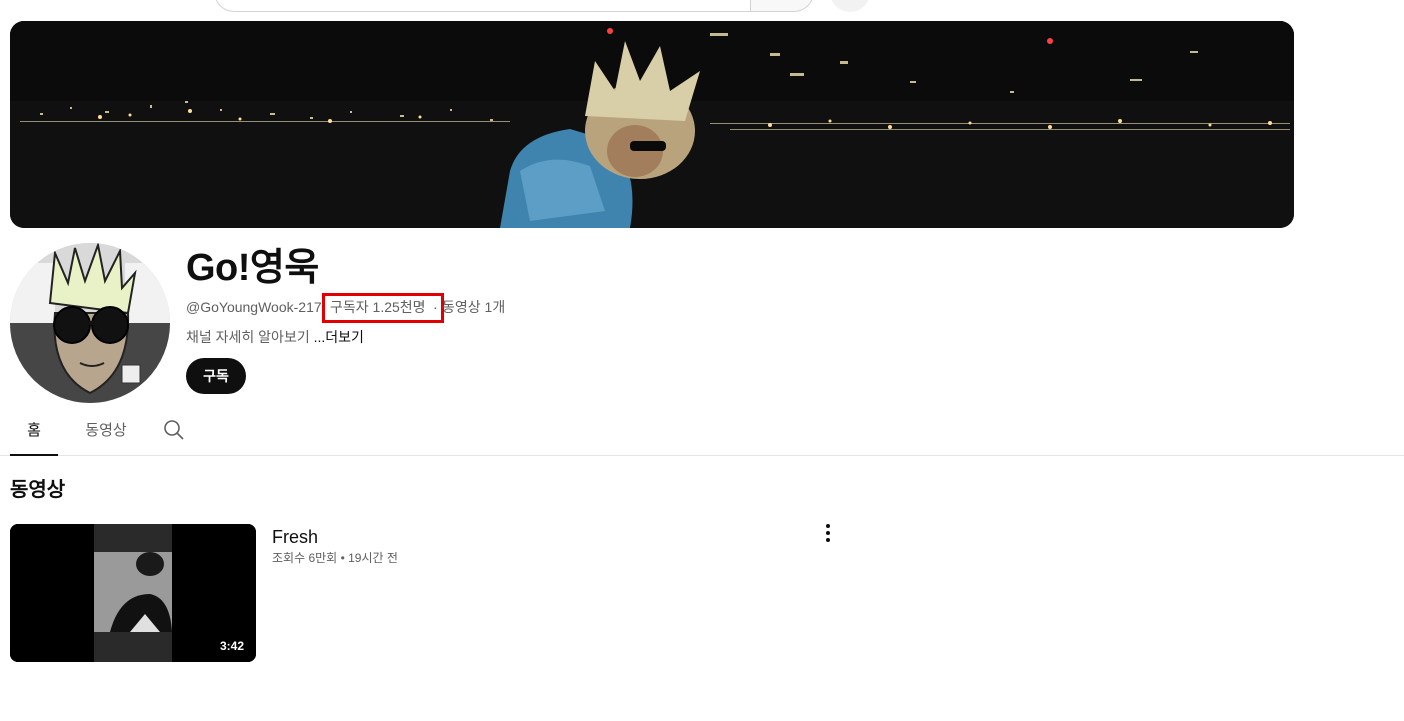 Image resolution: width=1404 pixels, height=721 pixels. I want to click on channel-avatar, so click(90, 323).